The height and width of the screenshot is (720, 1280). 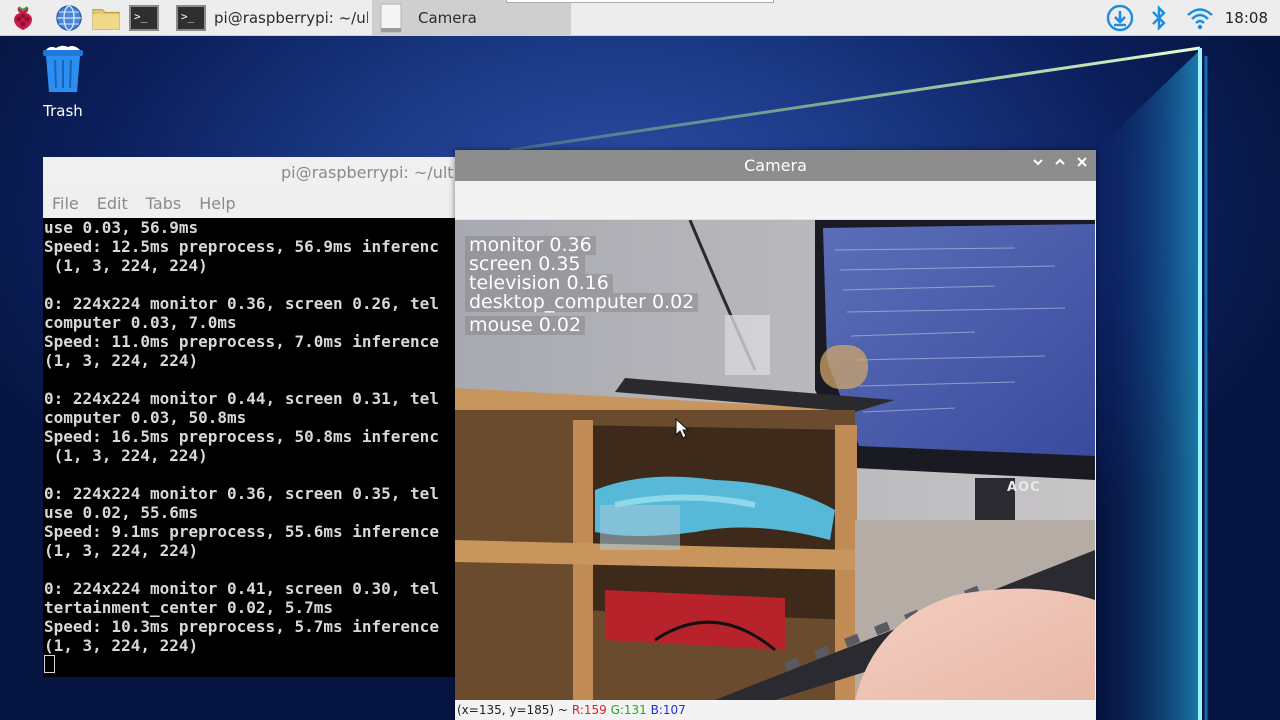 What do you see at coordinates (188, 607) in the screenshot?
I see `terminal-line: tertainment_center 0.02, 5.7ms` at bounding box center [188, 607].